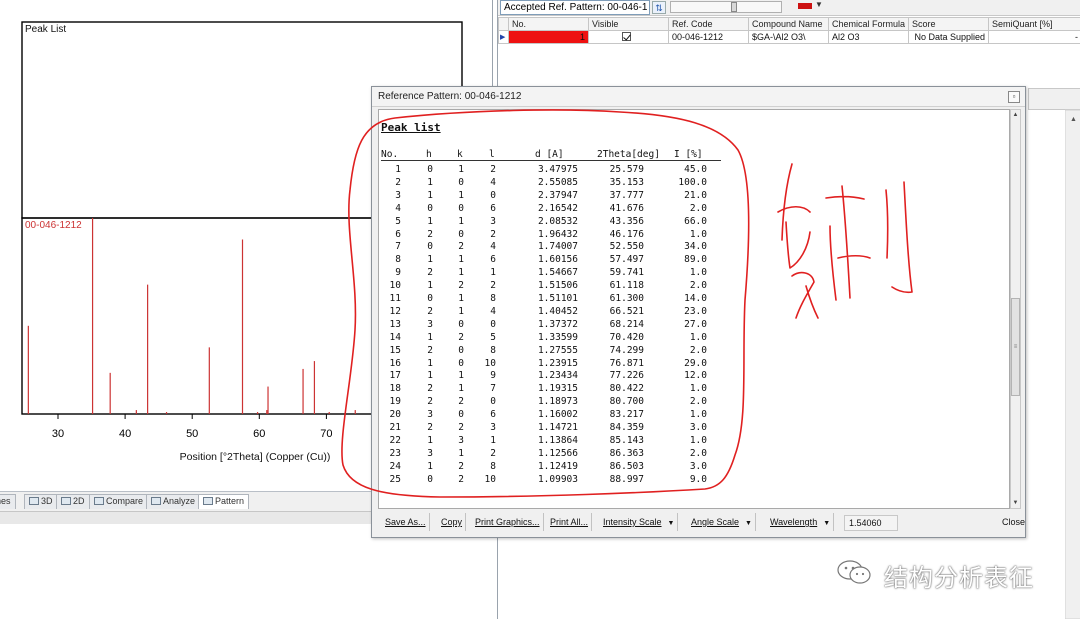  What do you see at coordinates (734, 7) in the screenshot?
I see `slider-handle` at bounding box center [734, 7].